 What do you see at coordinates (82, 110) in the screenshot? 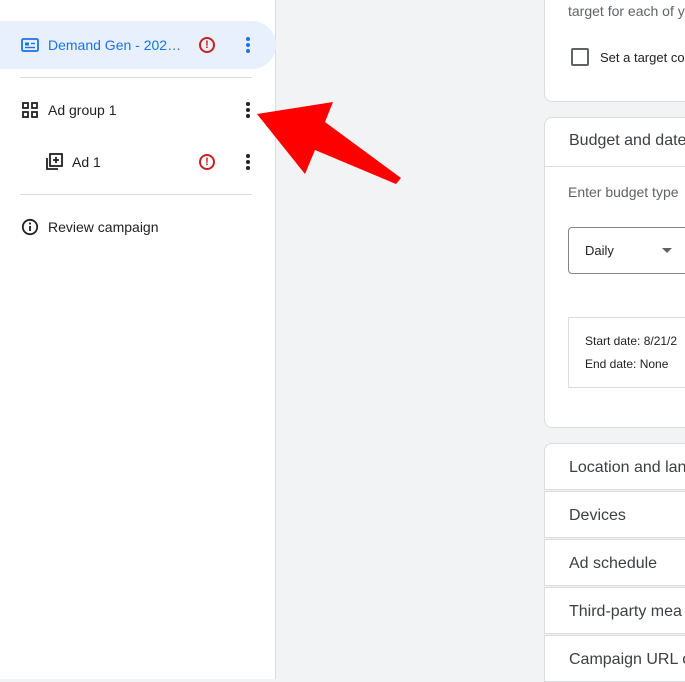
I see `sidebar-item-label: Ad group 1` at bounding box center [82, 110].